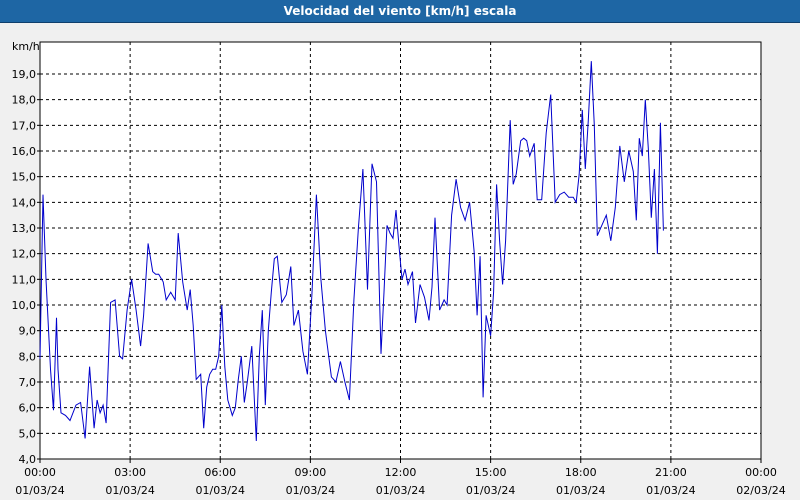 Image resolution: width=800 pixels, height=500 pixels. I want to click on y-tick-label: 14,0, so click(24, 202).